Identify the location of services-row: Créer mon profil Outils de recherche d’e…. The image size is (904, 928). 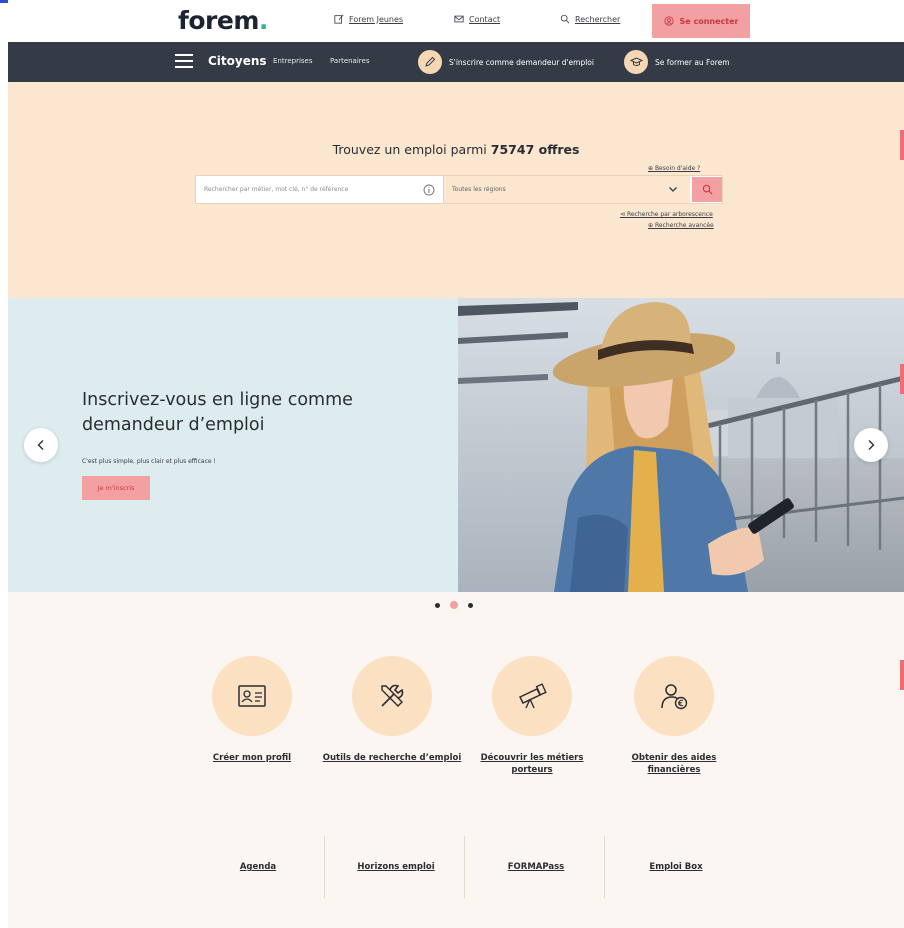
(456, 726).